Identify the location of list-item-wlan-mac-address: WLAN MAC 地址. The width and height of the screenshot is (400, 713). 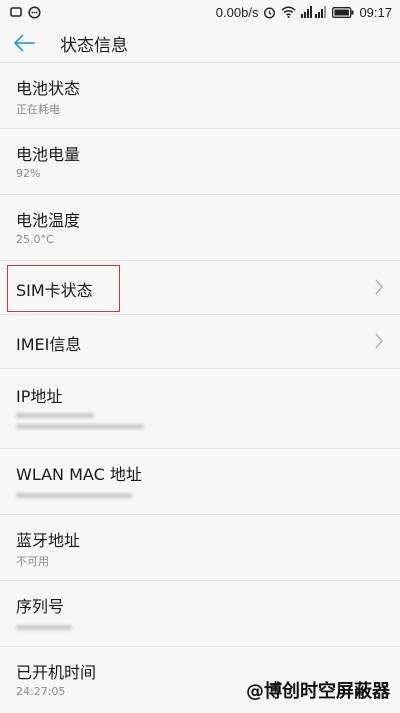
(200, 482).